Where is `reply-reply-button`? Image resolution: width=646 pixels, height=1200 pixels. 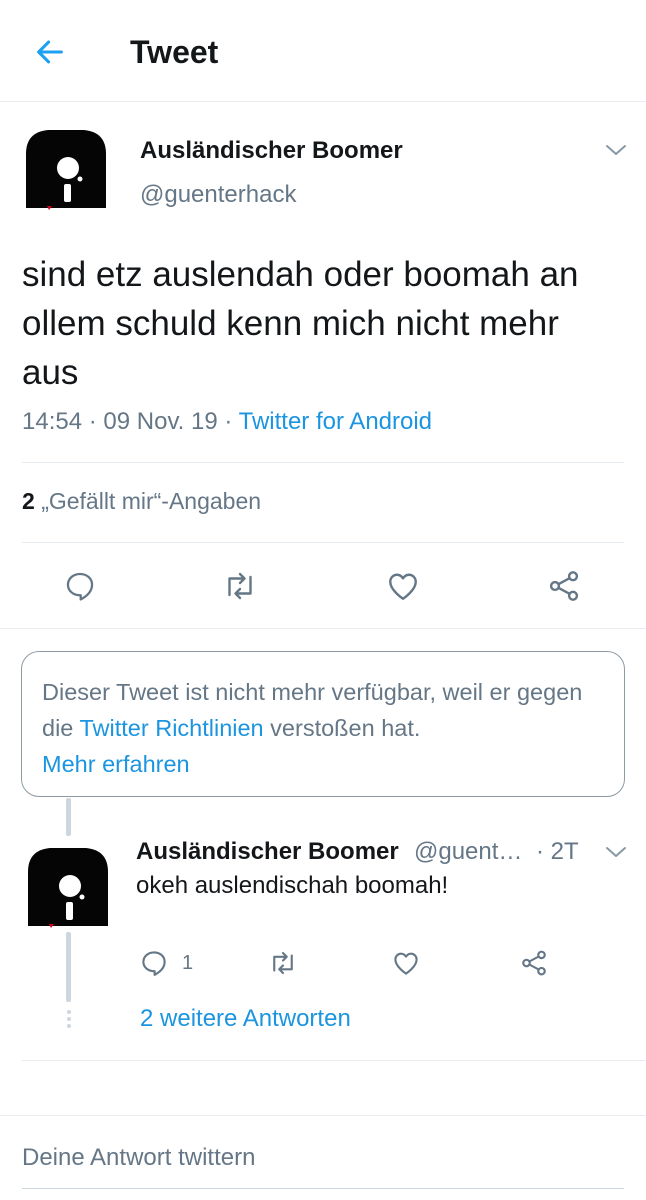 reply-reply-button is located at coordinates (154, 963).